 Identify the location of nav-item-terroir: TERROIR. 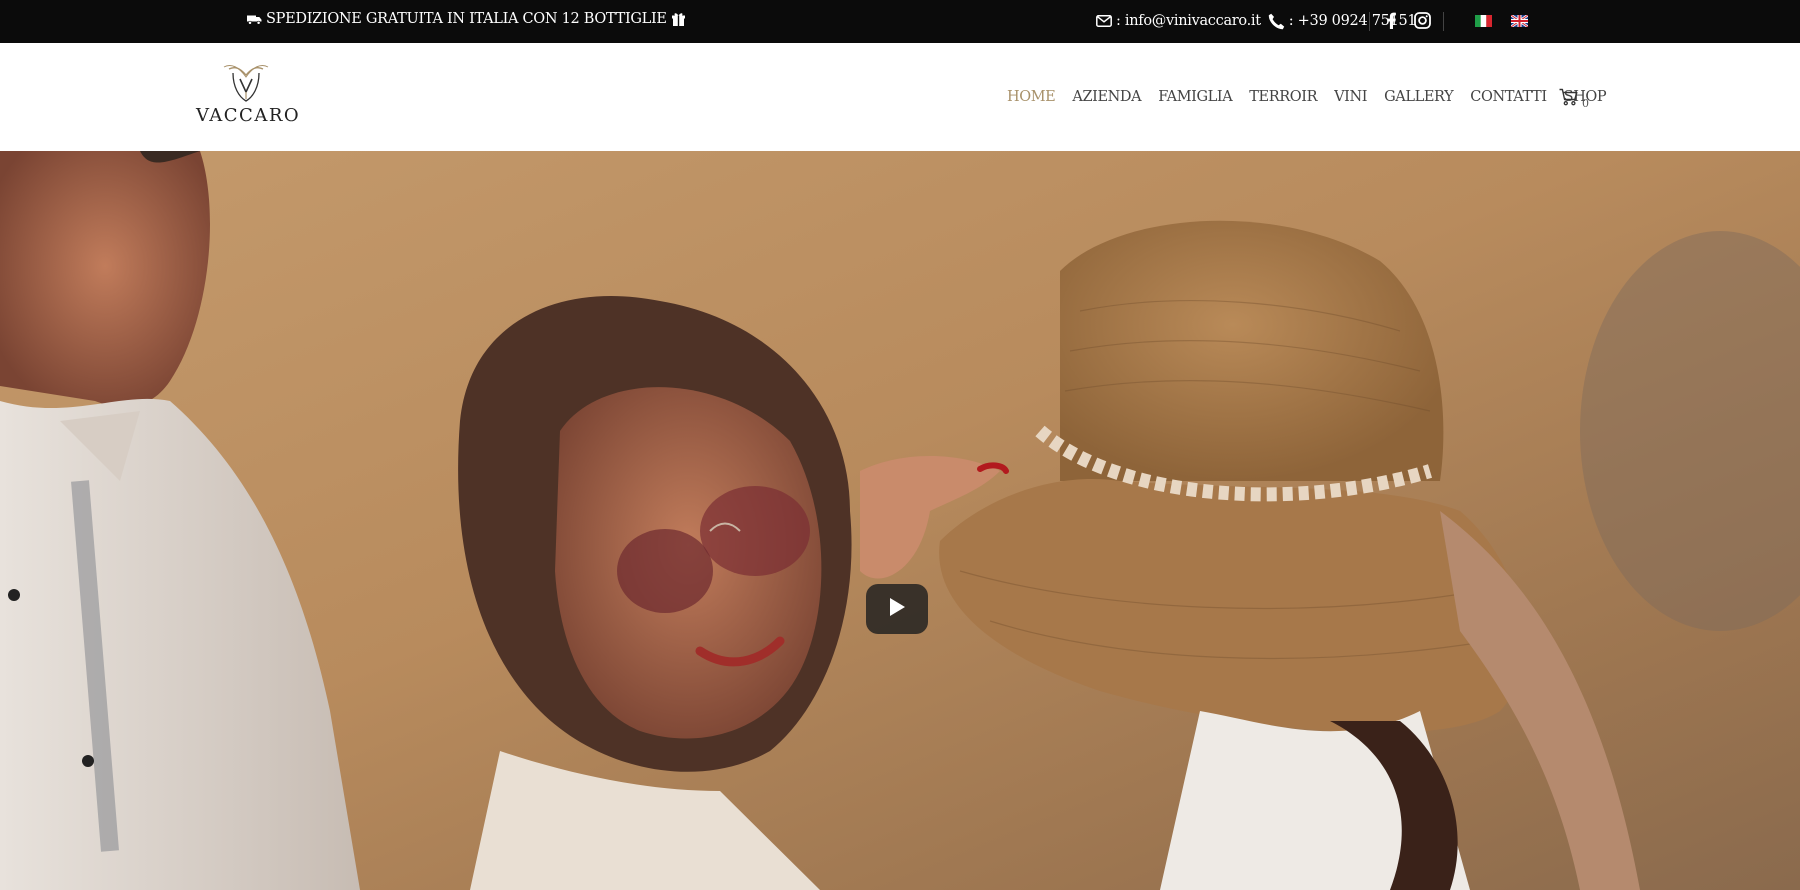
(1283, 97).